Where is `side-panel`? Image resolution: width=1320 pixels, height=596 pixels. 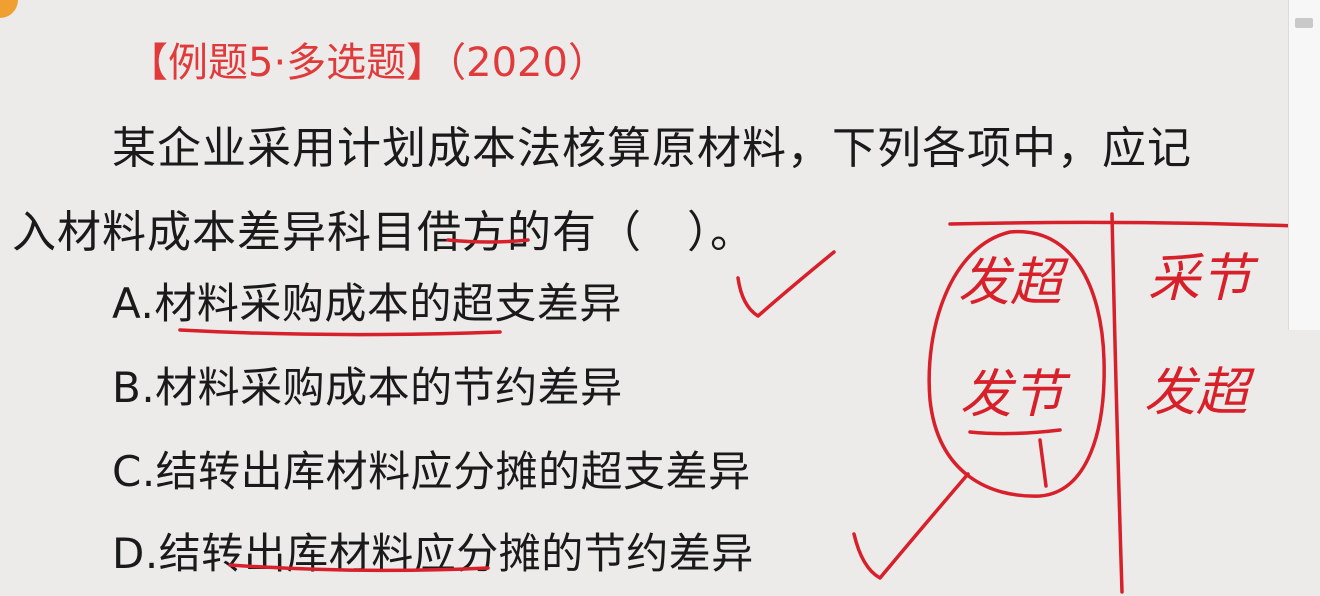
side-panel is located at coordinates (1304, 165).